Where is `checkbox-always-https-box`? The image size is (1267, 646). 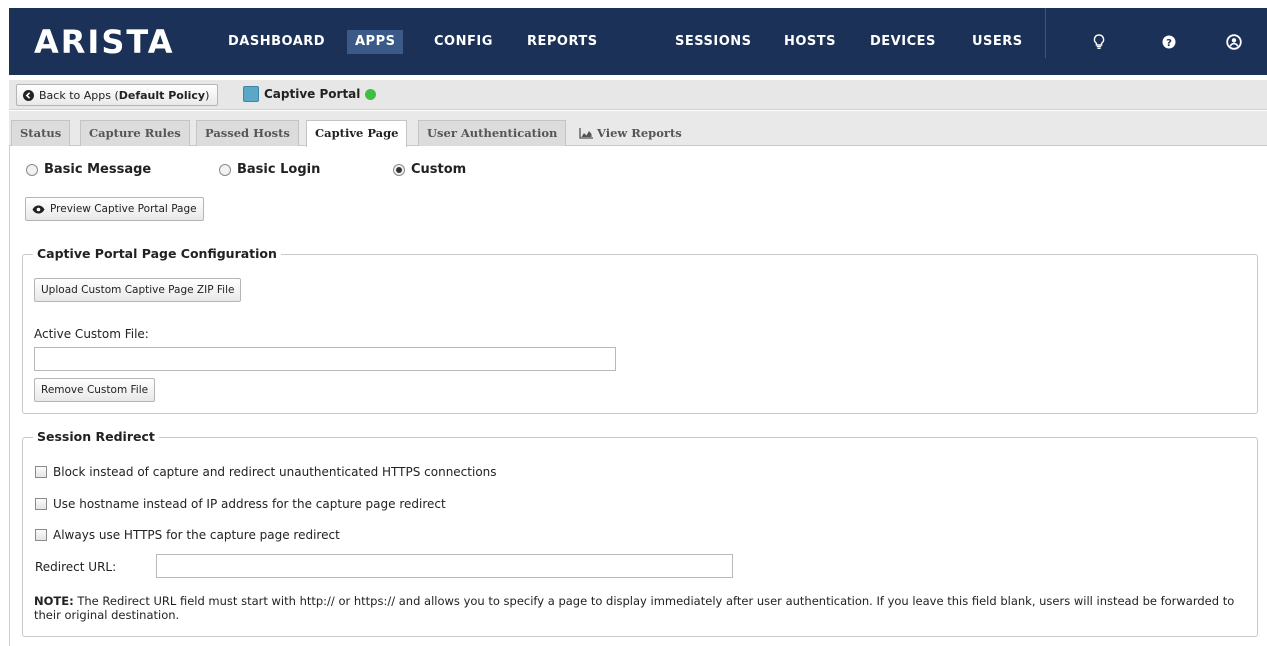 checkbox-always-https-box is located at coordinates (41, 535).